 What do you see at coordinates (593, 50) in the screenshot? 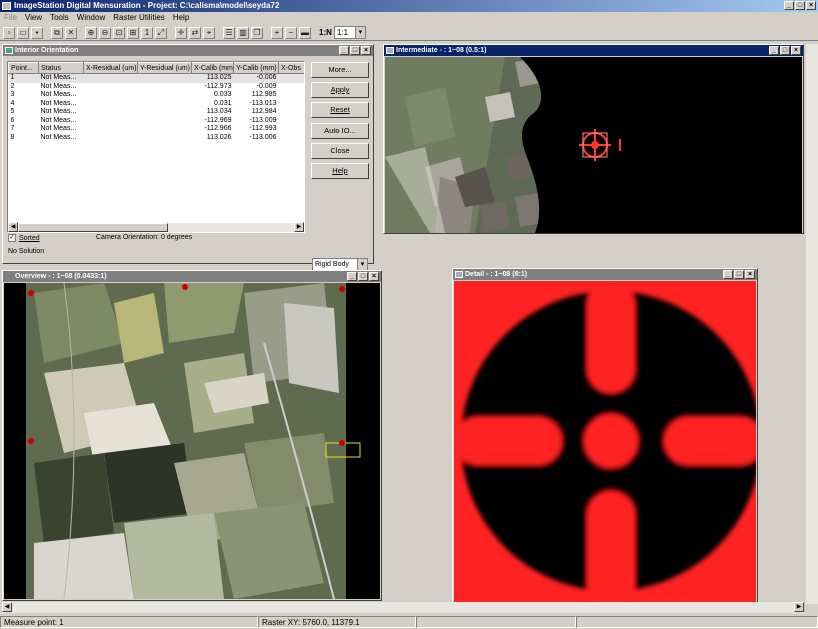
I see `intermediate-title-bar: Intermediate - : 1~08 (0.5:1) _ □ ×` at bounding box center [593, 50].